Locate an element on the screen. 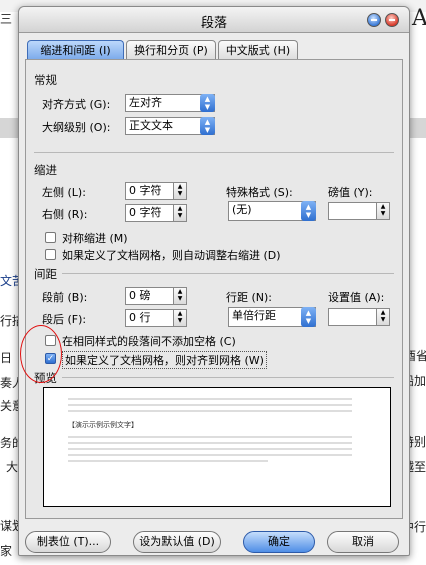 The image size is (426, 565). set-value-stepper: ▲ ▼ is located at coordinates (359, 317).